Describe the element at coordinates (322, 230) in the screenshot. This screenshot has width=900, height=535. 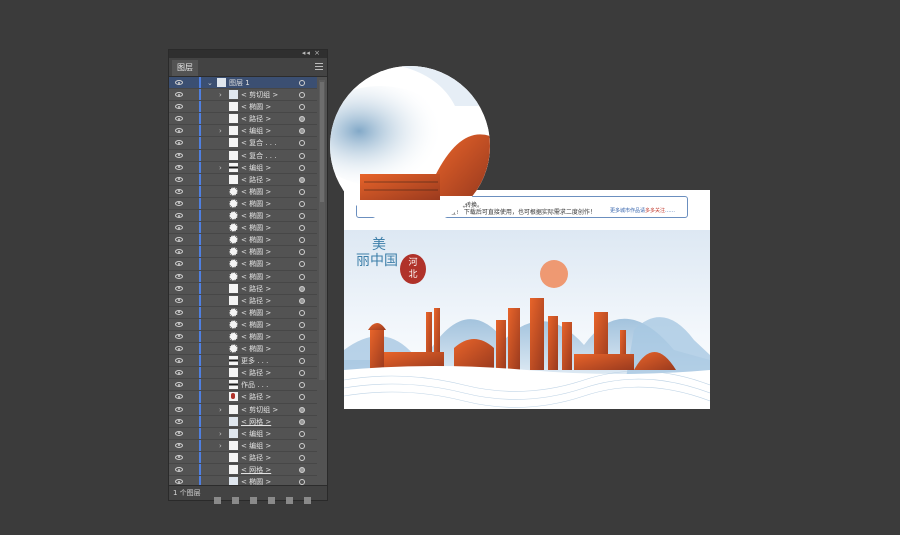
I see `scrollbar` at that location.